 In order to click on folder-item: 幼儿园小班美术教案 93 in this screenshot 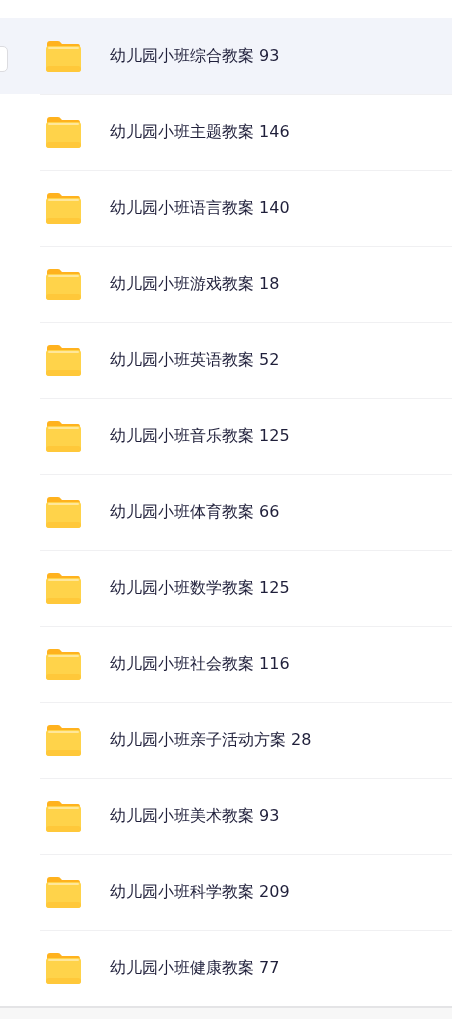, I will do `click(226, 816)`.